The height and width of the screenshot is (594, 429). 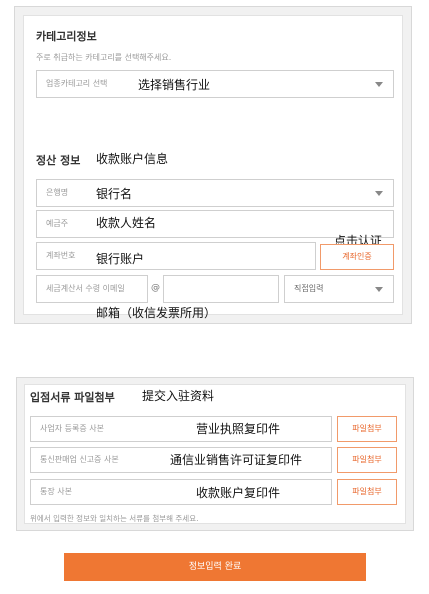 What do you see at coordinates (236, 460) in the screenshot?
I see `telecom-sales-note: 通信业销售许可证复印件` at bounding box center [236, 460].